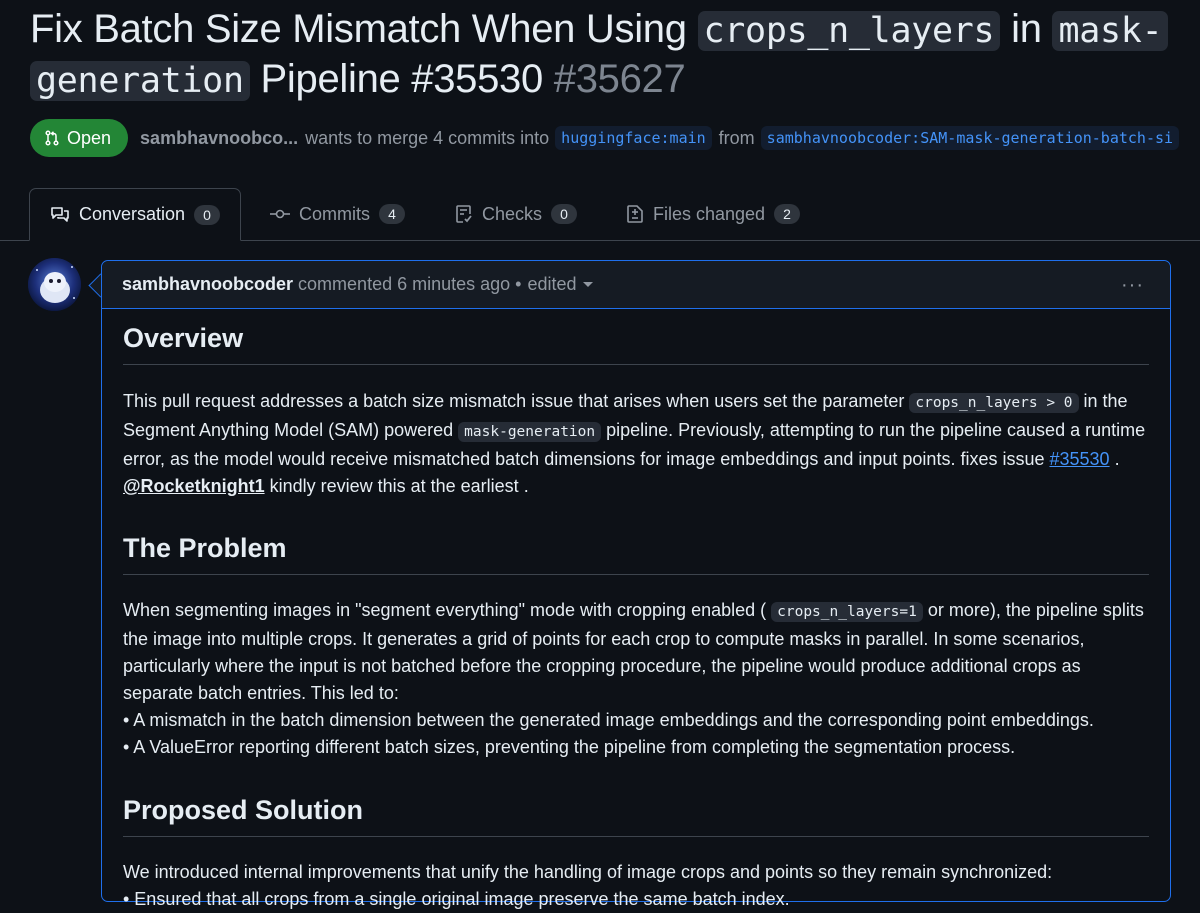 The width and height of the screenshot is (1200, 913). I want to click on tab-label: Files changed, so click(709, 213).